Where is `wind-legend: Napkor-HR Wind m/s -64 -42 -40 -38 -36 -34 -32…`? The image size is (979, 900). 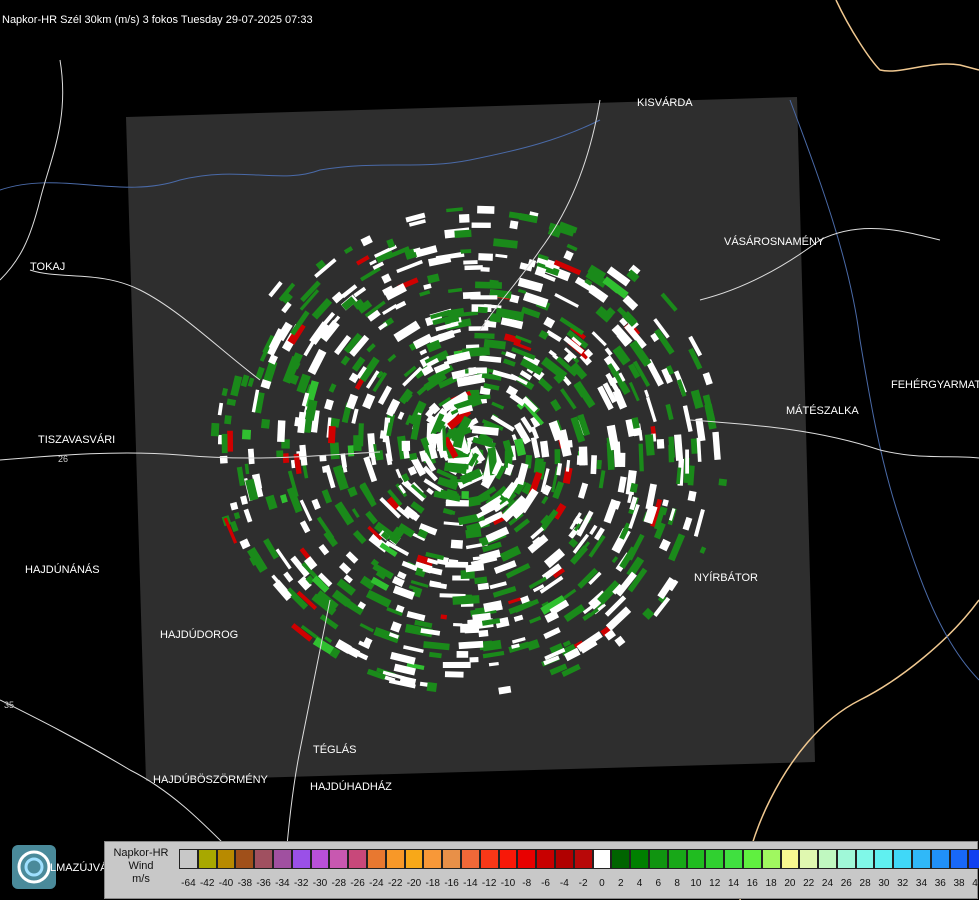
wind-legend: Napkor-HR Wind m/s -64 -42 -40 -38 -36 -34 -32… is located at coordinates (541, 870).